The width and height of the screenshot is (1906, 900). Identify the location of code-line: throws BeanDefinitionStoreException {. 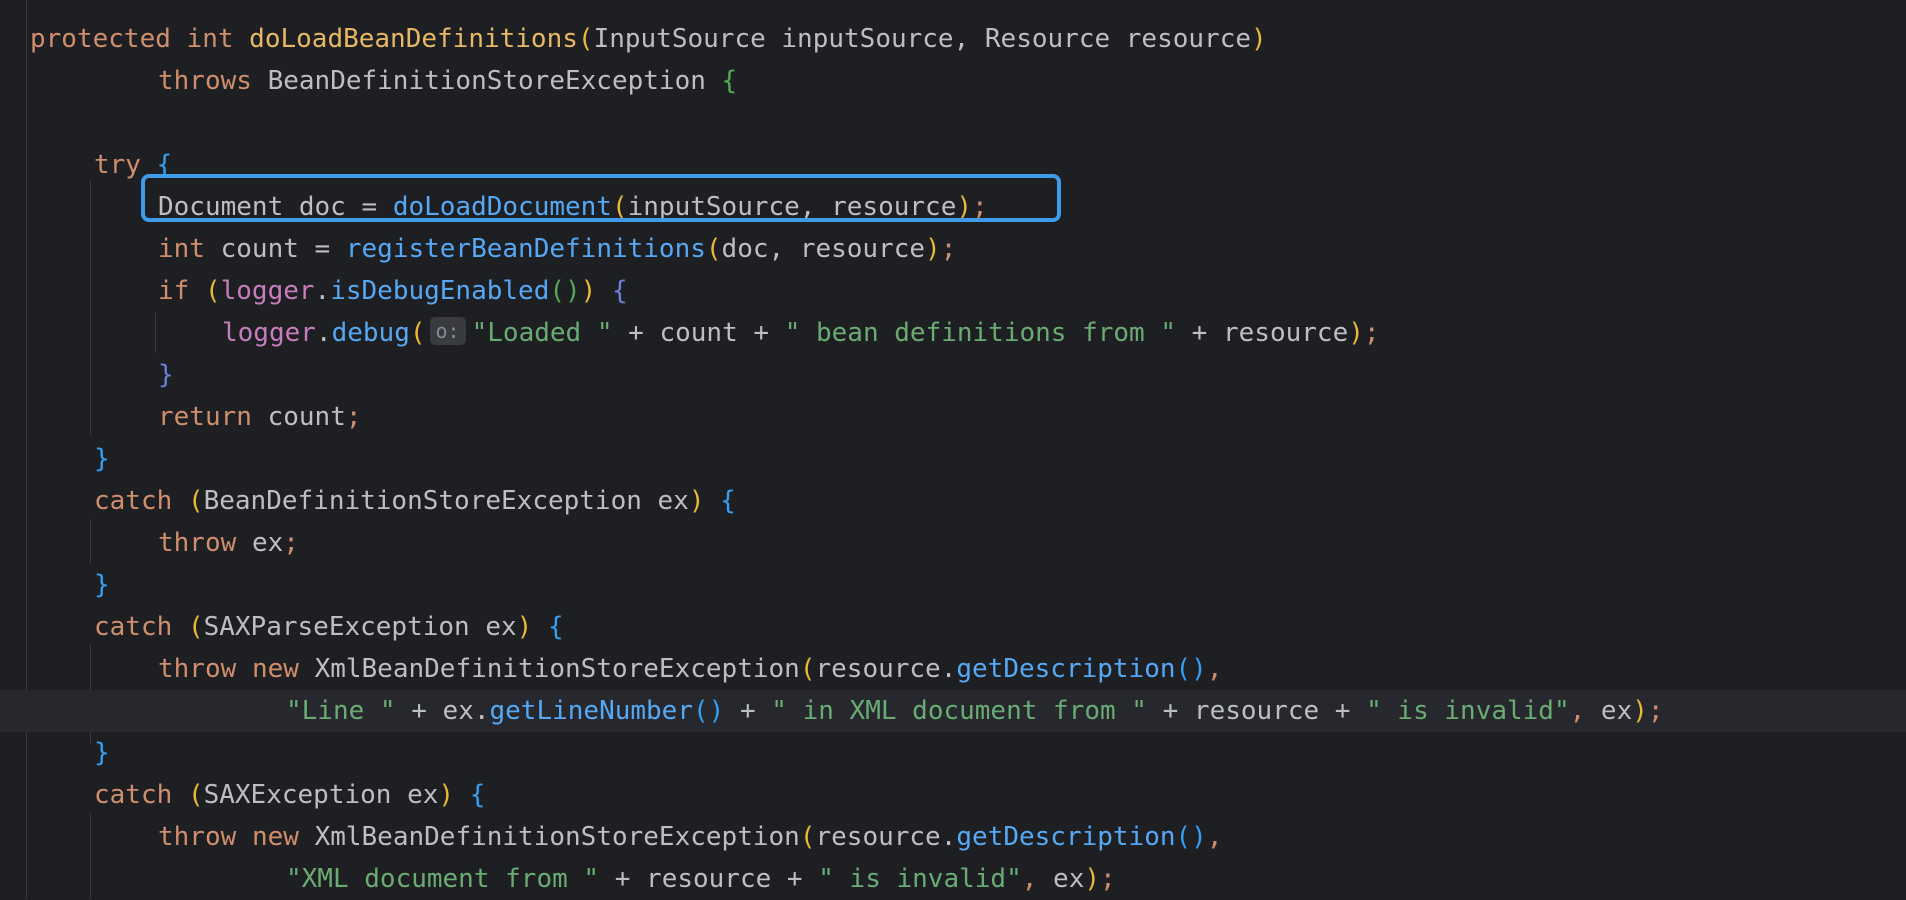
(447, 81).